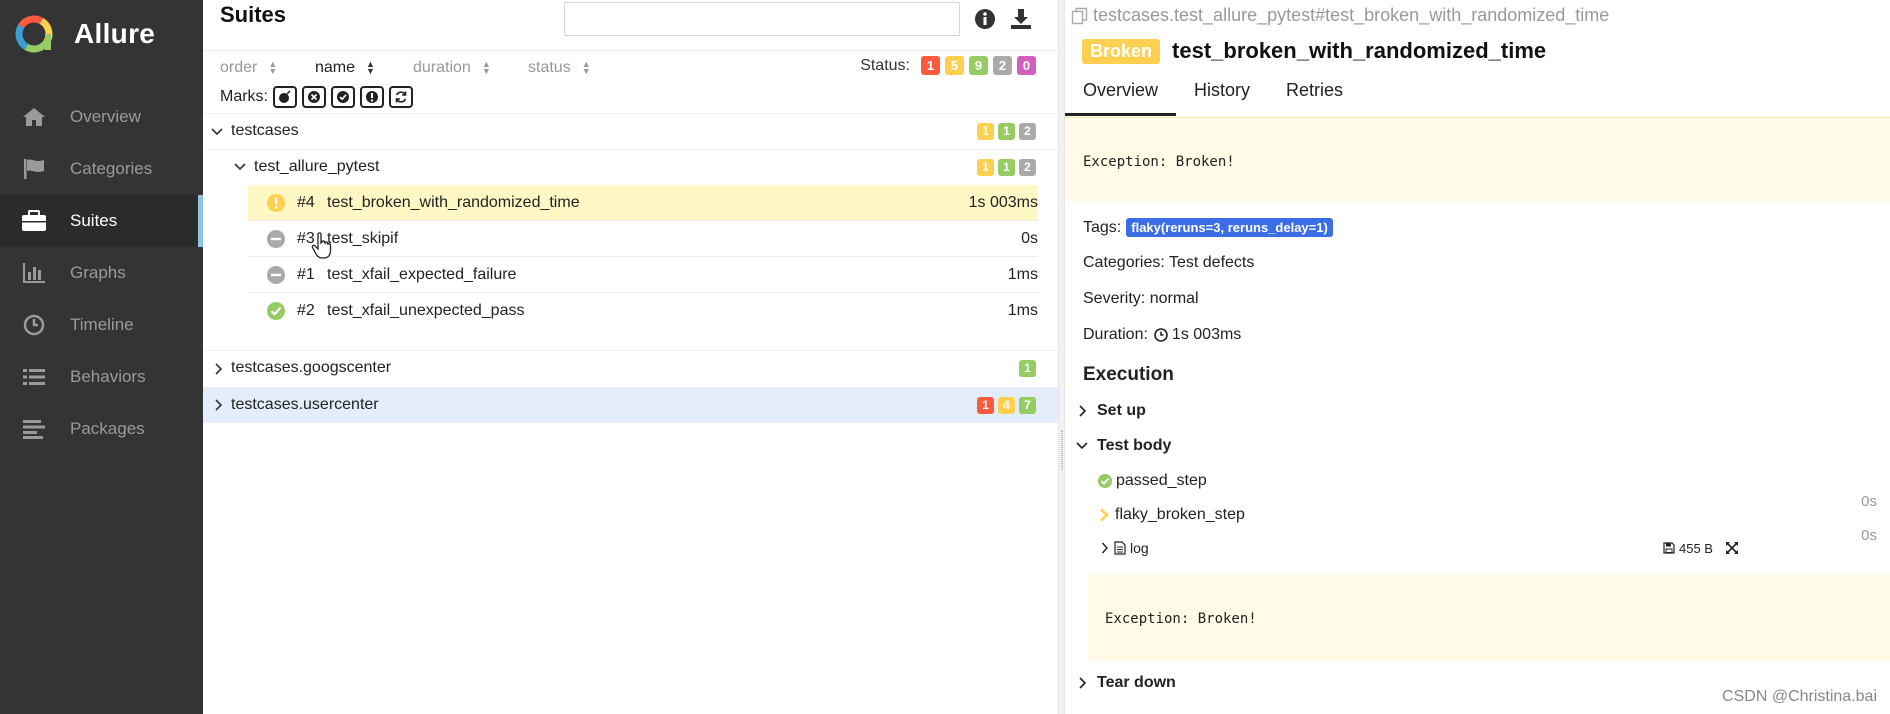  What do you see at coordinates (1080, 16) in the screenshot?
I see `copy-icon` at bounding box center [1080, 16].